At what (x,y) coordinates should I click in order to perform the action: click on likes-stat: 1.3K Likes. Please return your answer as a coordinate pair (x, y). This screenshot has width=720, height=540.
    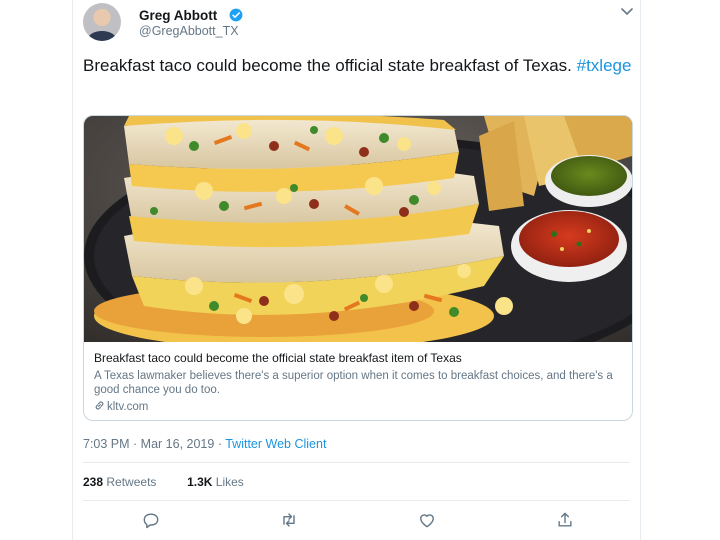
    Looking at the image, I should click on (215, 482).